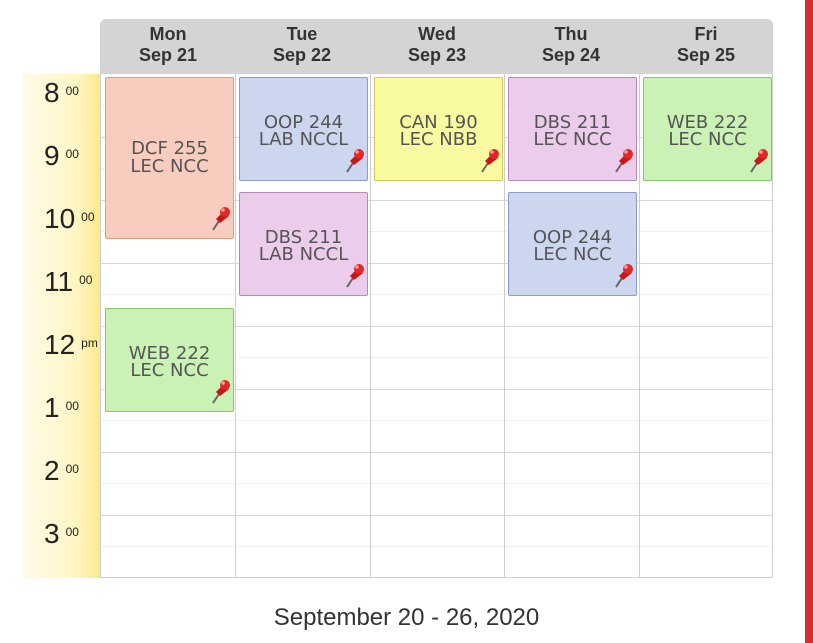  I want to click on day-header-fri: Fri Sep 25, so click(706, 45).